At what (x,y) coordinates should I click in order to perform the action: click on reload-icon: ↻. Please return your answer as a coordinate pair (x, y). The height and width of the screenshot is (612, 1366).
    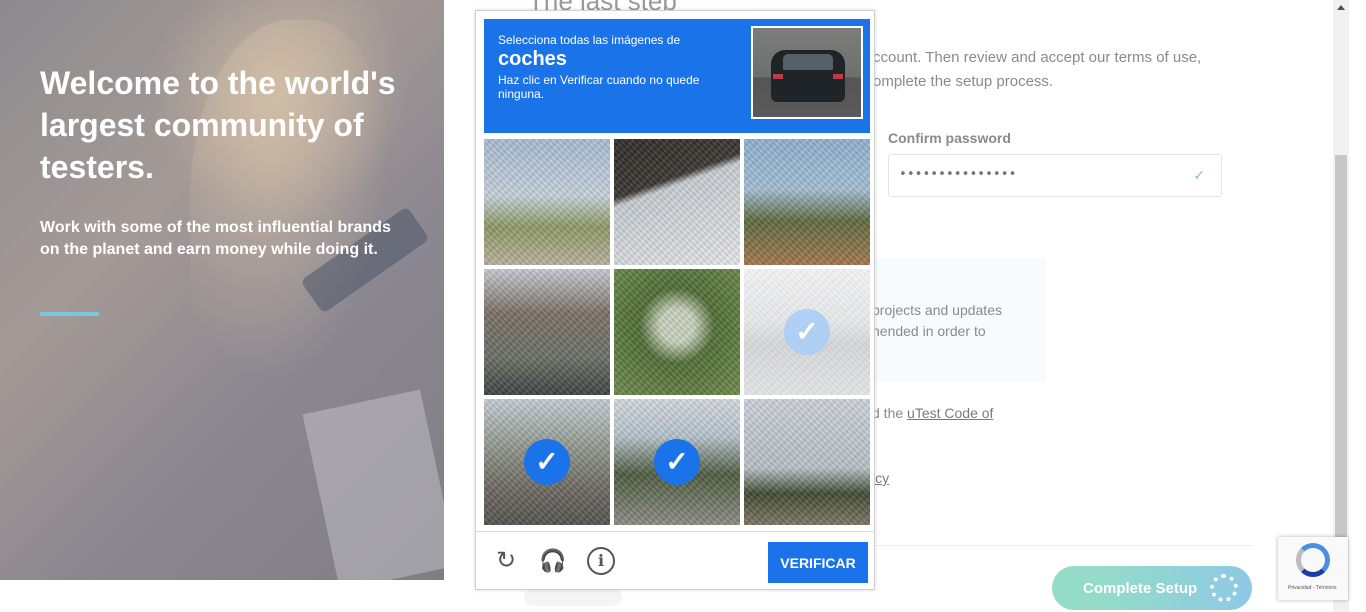
    Looking at the image, I should click on (506, 561).